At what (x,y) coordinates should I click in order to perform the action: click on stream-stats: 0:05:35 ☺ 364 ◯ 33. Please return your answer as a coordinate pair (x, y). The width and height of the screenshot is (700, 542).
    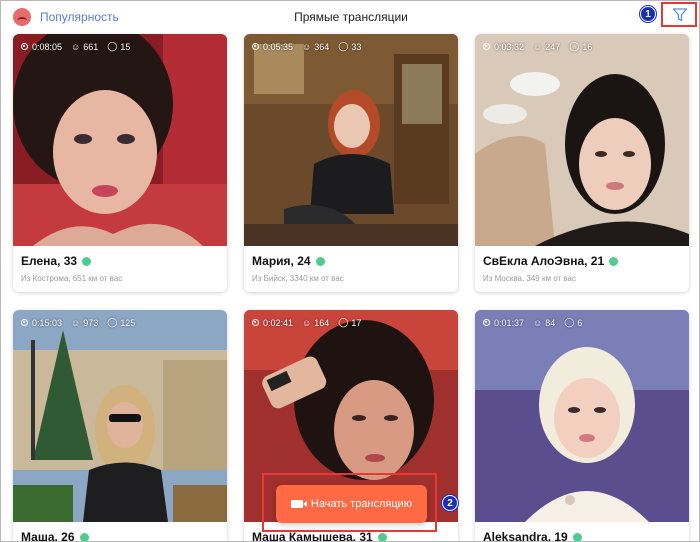
    Looking at the image, I should click on (306, 46).